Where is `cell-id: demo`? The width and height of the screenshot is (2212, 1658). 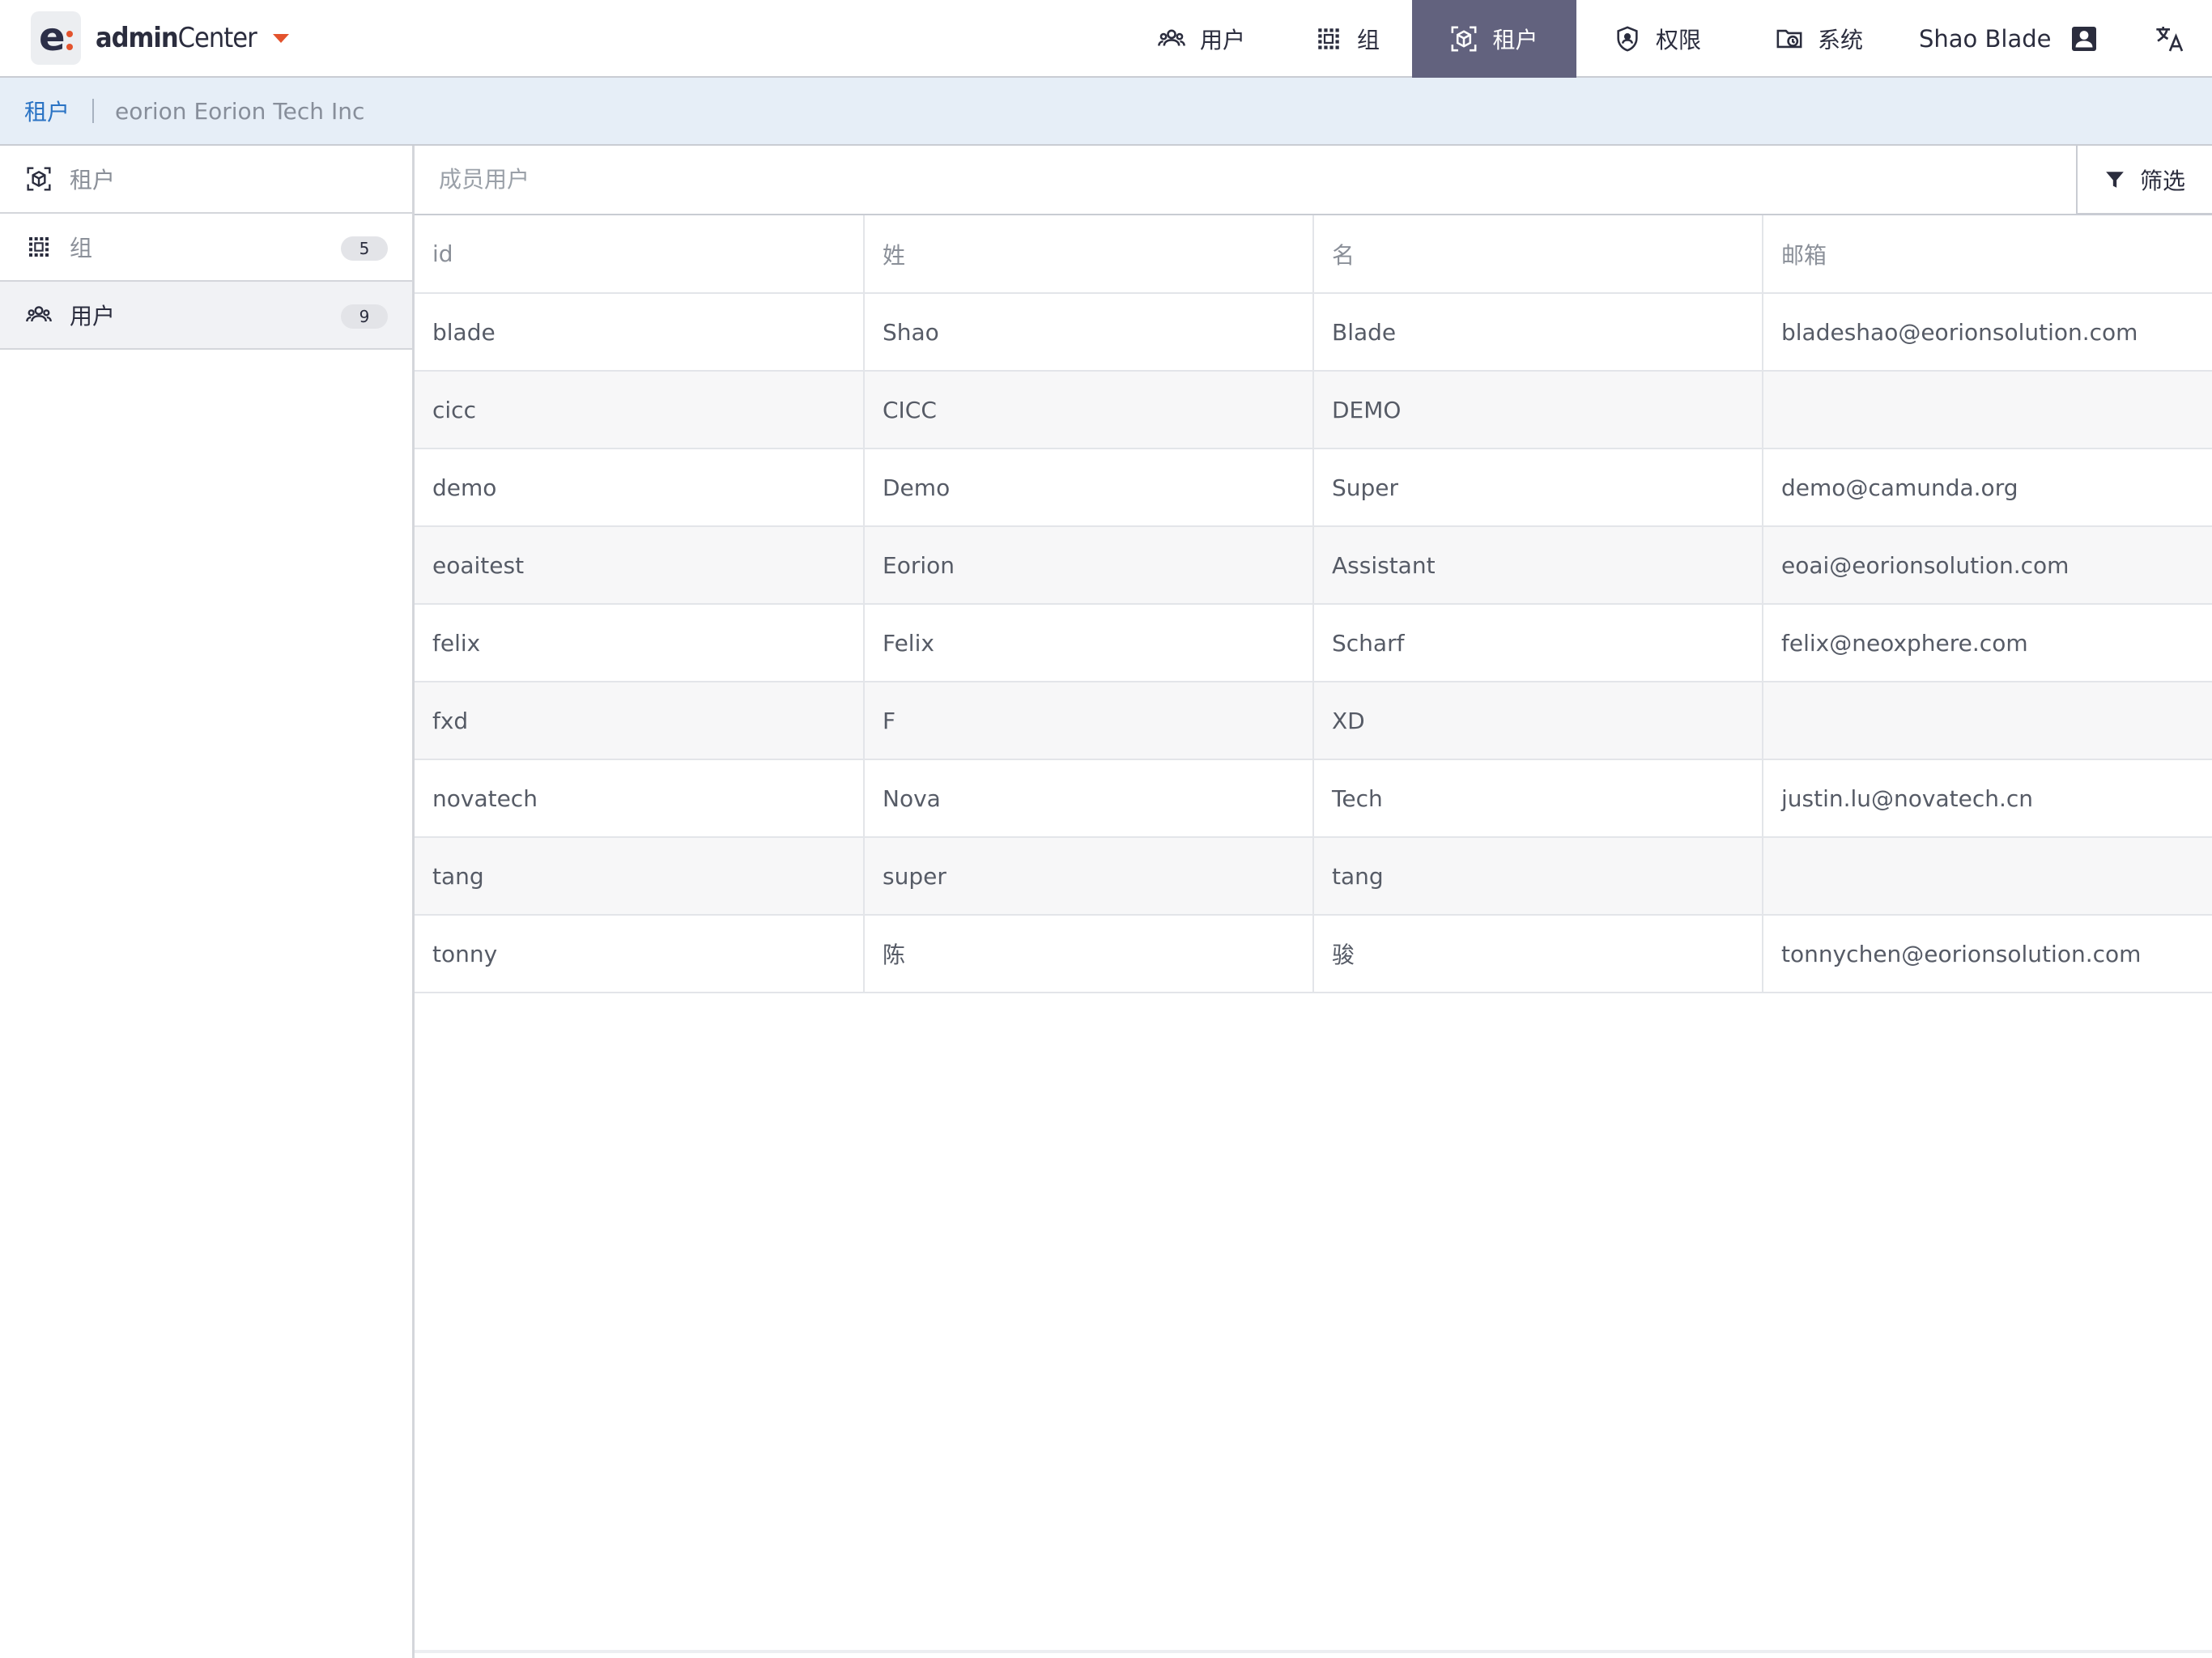 cell-id: demo is located at coordinates (640, 488).